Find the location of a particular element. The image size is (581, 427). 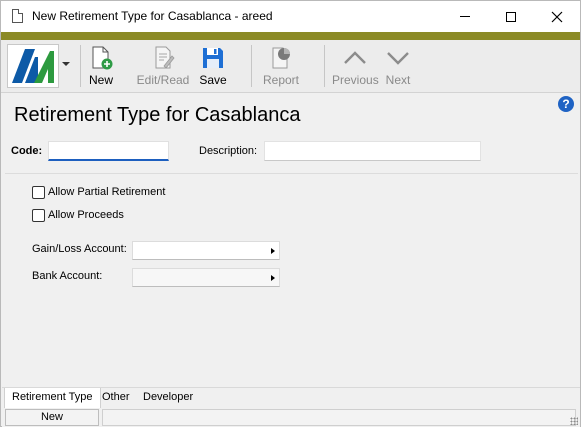

edit-read-button: Edit/Read is located at coordinates (163, 66).